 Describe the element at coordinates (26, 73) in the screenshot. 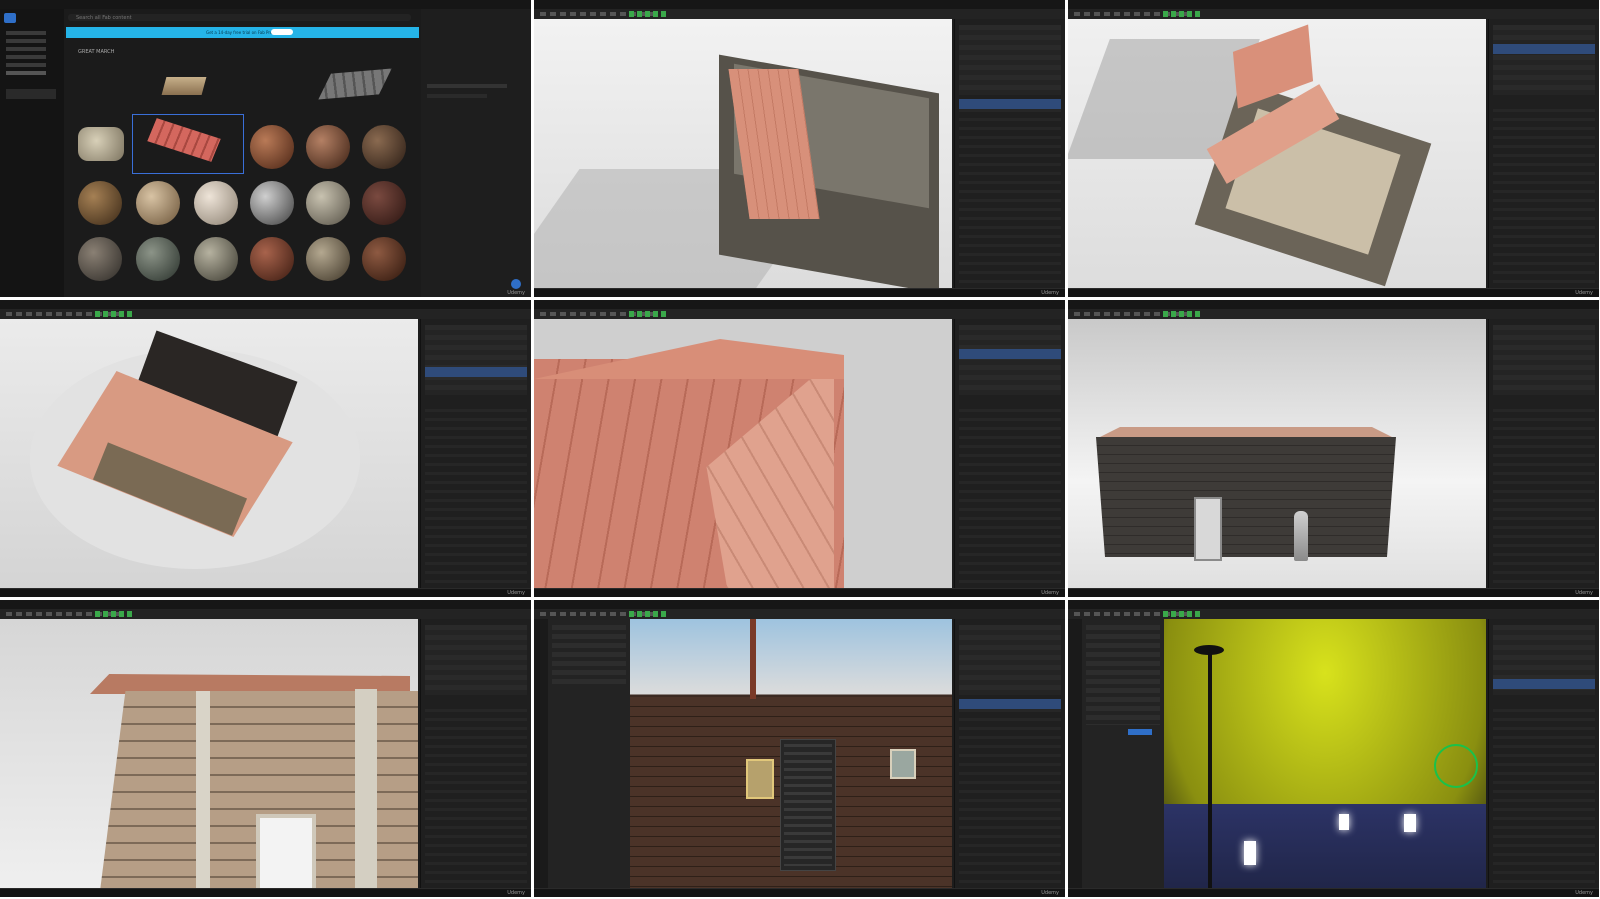

I see `sidebar-item-textures` at that location.